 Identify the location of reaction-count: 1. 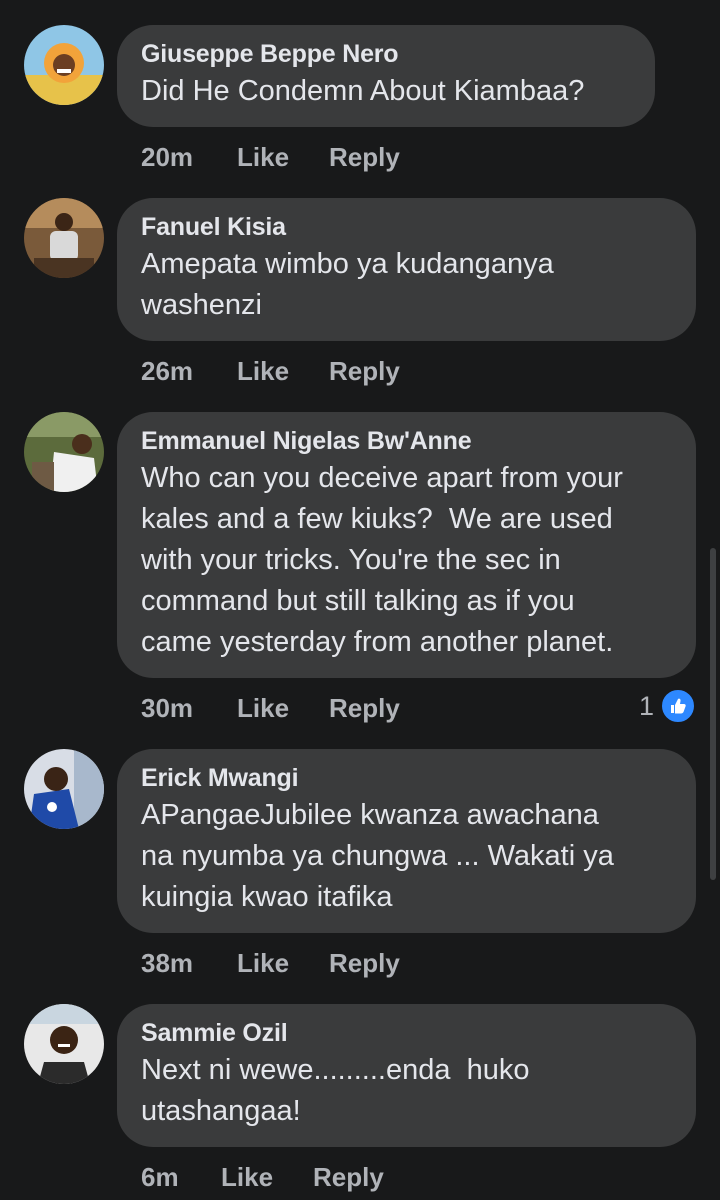
(646, 705).